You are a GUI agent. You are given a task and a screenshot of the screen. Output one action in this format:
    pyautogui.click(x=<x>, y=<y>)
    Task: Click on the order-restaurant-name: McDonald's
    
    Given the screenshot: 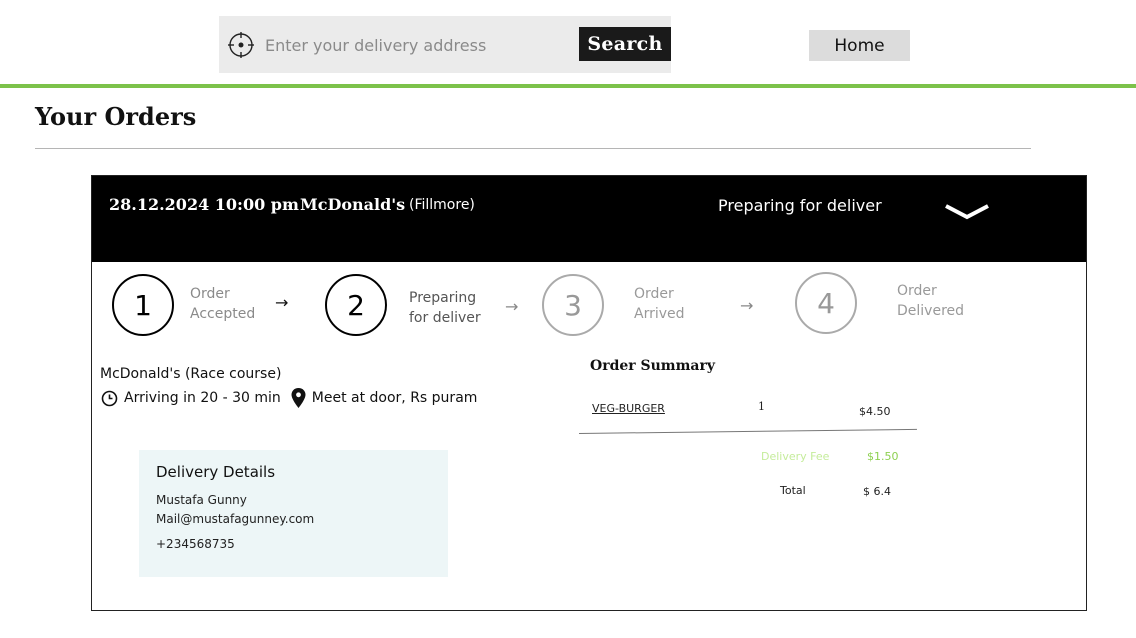 What is the action you would take?
    pyautogui.click(x=353, y=204)
    